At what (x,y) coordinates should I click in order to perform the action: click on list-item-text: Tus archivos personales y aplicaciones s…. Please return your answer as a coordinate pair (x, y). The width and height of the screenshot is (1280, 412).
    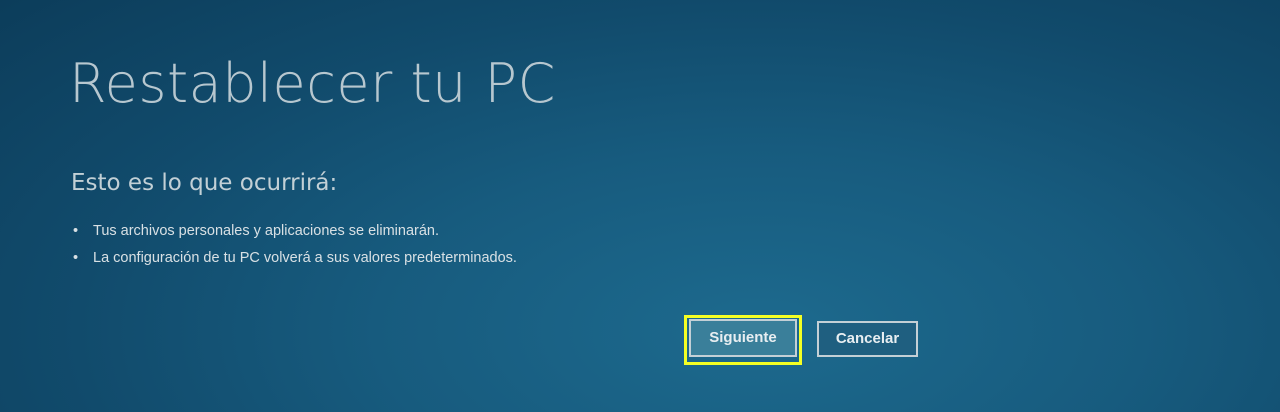
    Looking at the image, I should click on (266, 231).